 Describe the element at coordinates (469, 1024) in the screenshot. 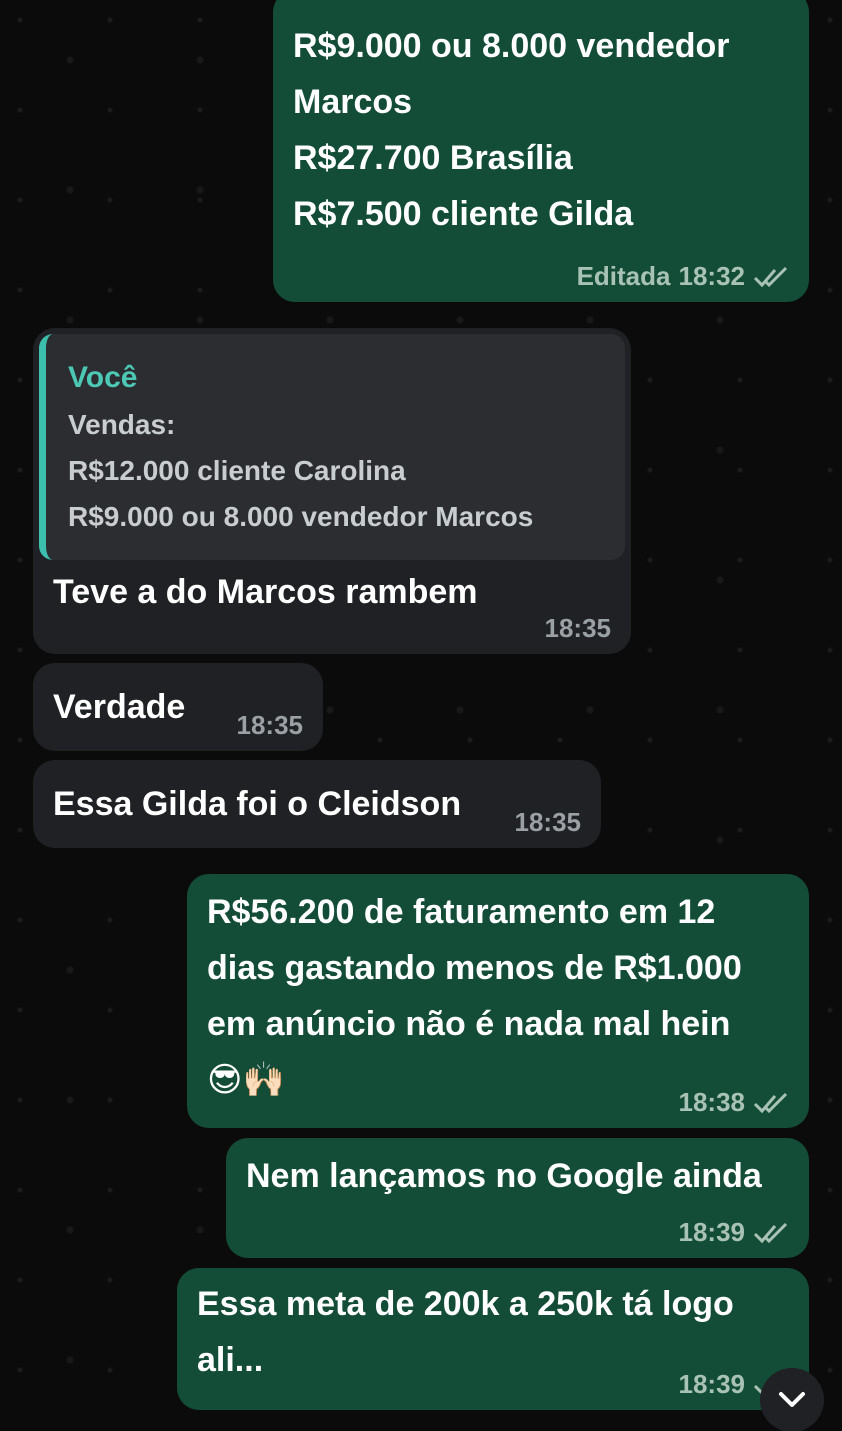

I see `message-line: em anúncio não é nada mal hein` at that location.